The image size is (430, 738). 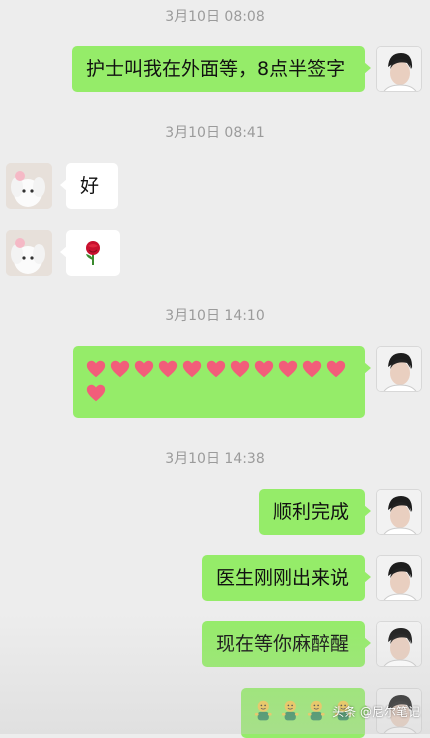 I want to click on message-bubble-outgoing: 医生刚刚出来说, so click(x=286, y=578).